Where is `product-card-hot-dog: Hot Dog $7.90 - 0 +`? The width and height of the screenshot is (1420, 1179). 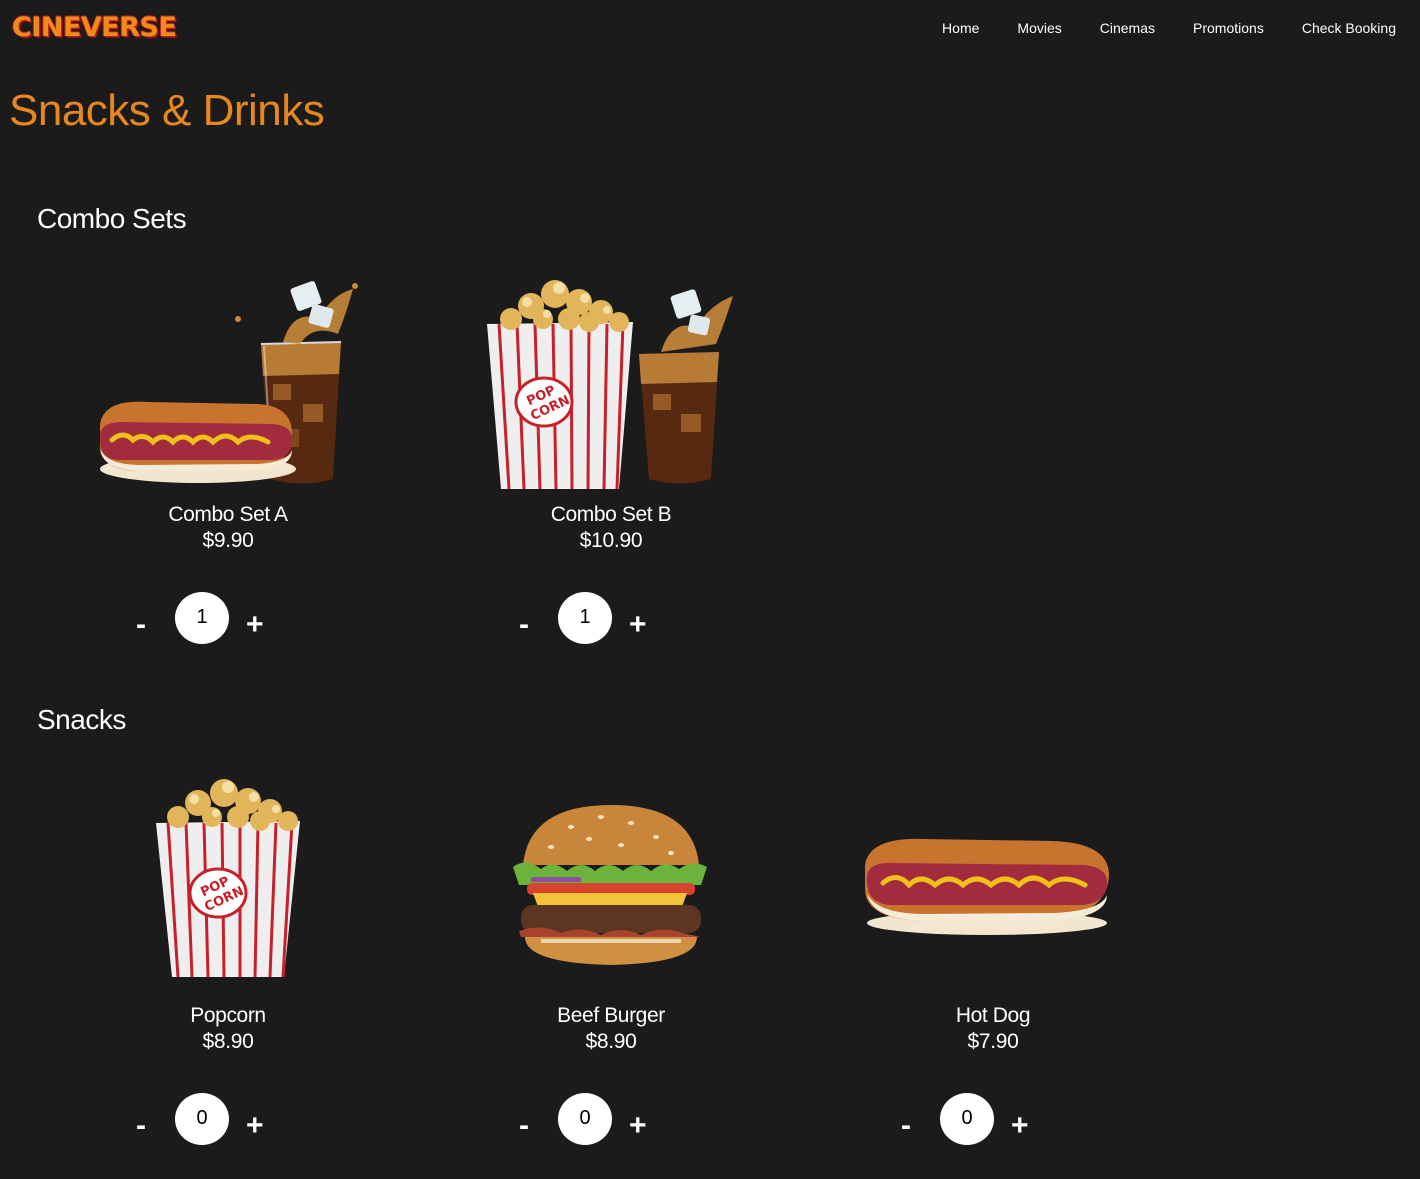
product-card-hot-dog: Hot Dog $7.90 - 0 + is located at coordinates (993, 957).